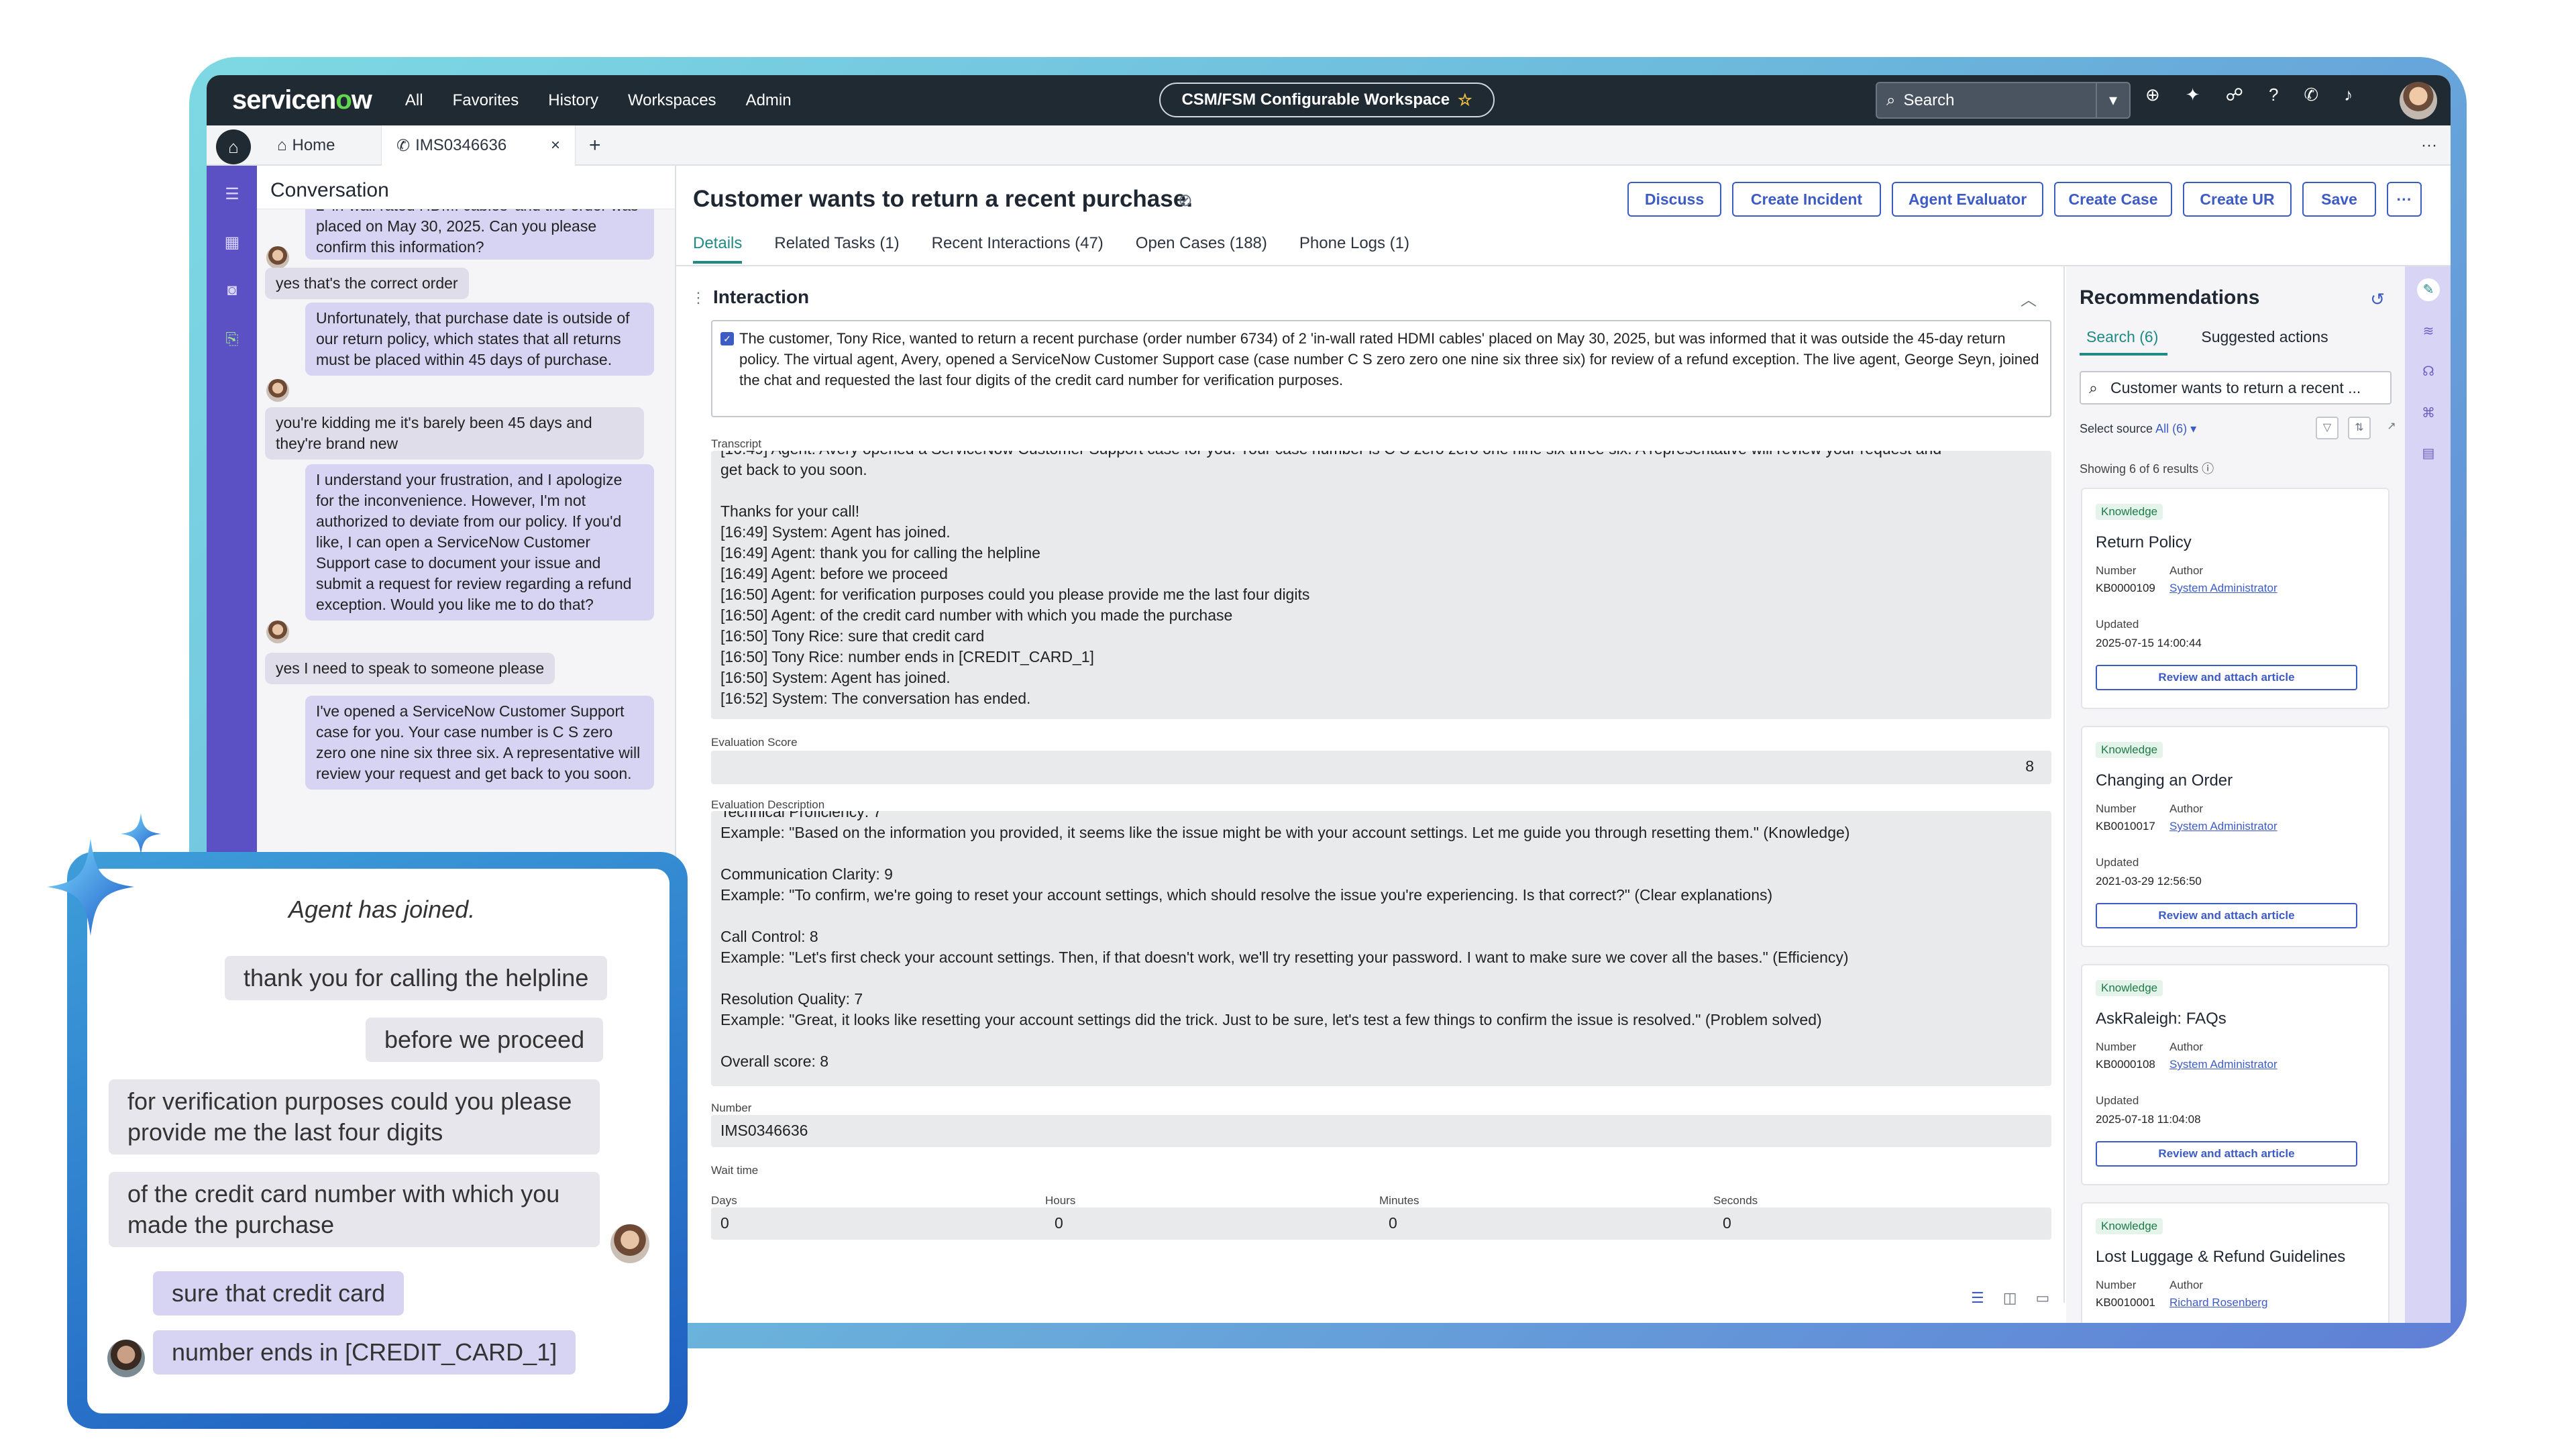 The image size is (2576, 1449). I want to click on days-value: 0, so click(724, 1223).